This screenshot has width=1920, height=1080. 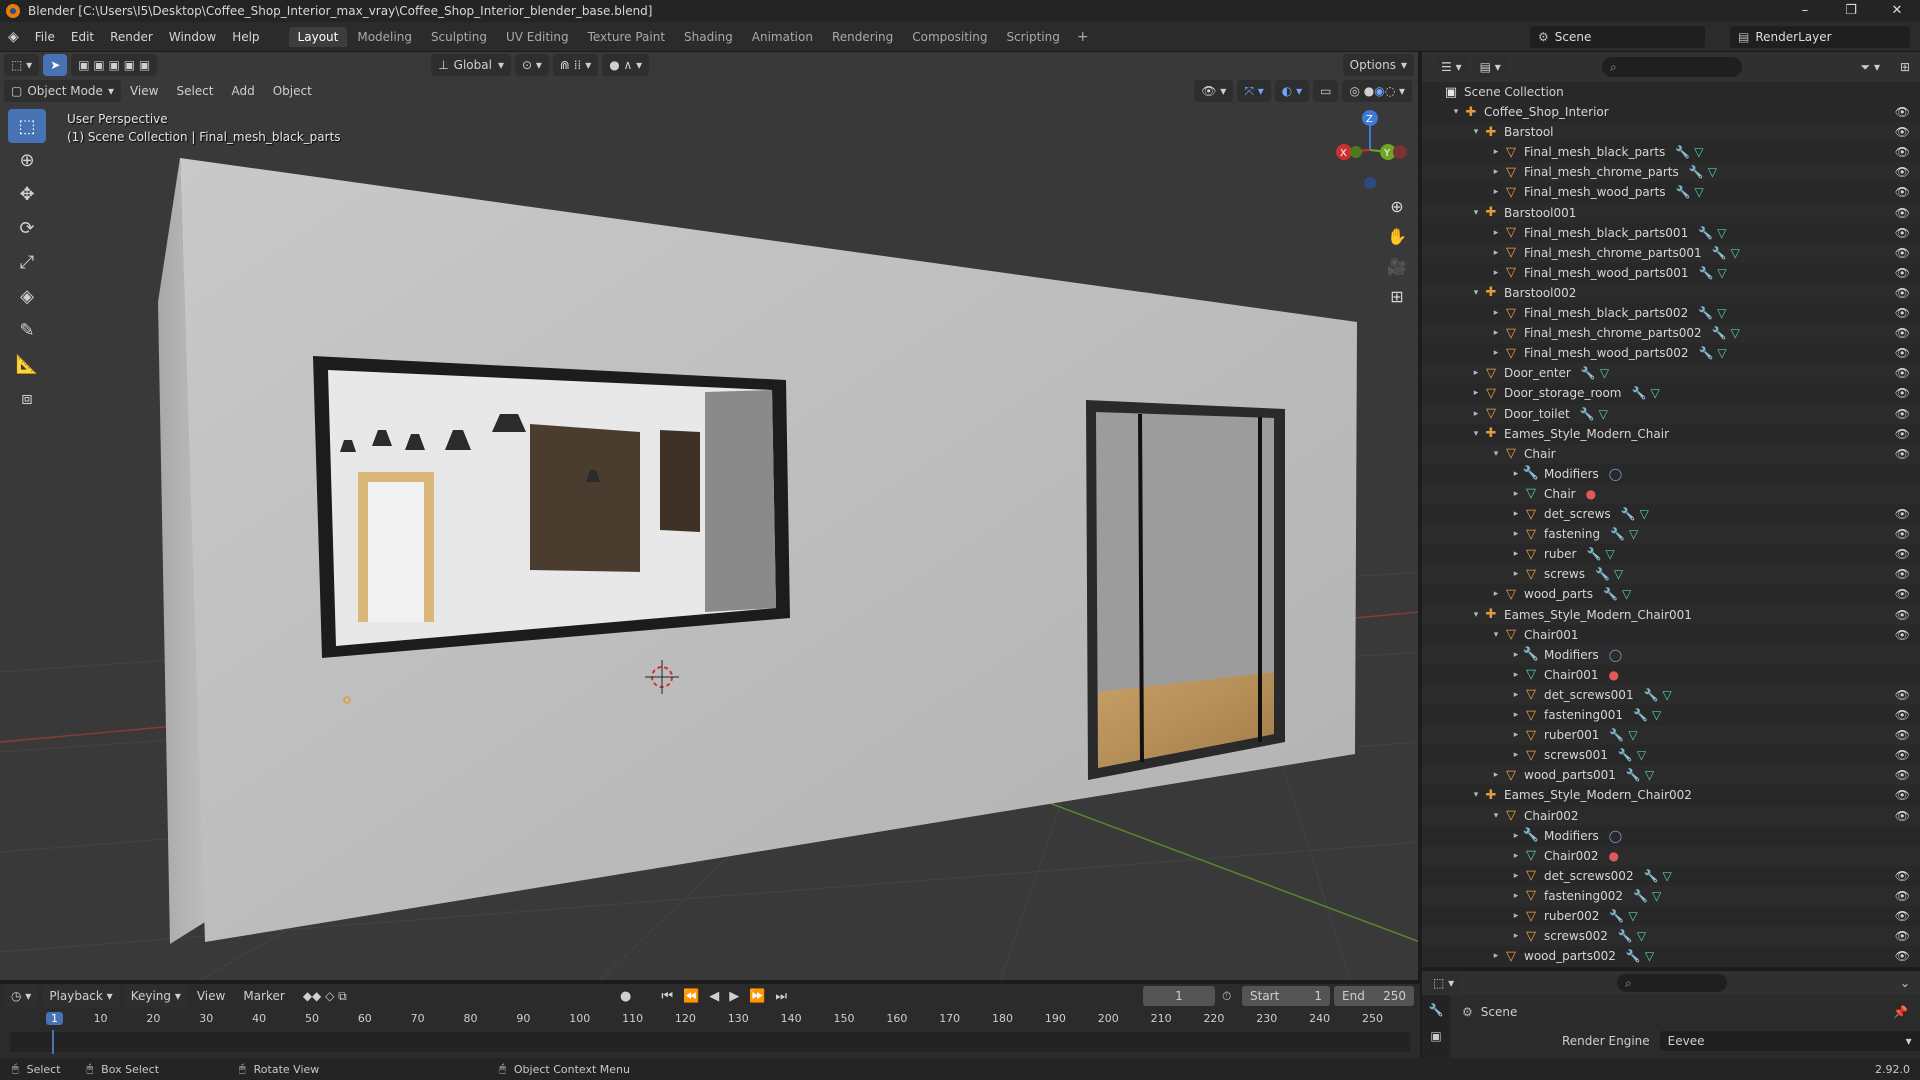 I want to click on outliner-row: ▸ ▽ screws001 🔧 ▽ 👁, so click(x=1671, y=755).